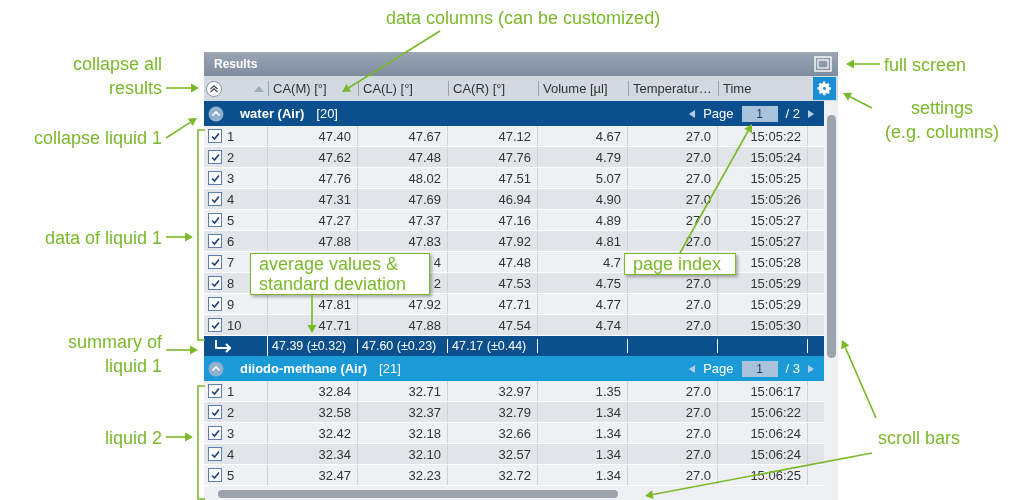  Describe the element at coordinates (524, 18) in the screenshot. I see `annotation: data columns (can be customized)` at that location.